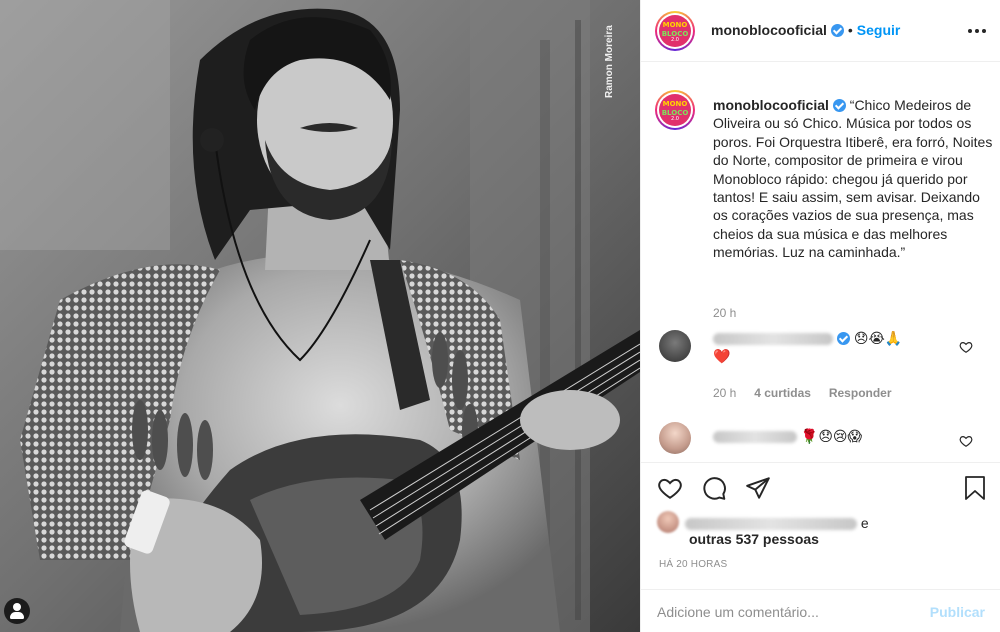  I want to click on comment-2: 🌹😞😢😱, so click(787, 437).